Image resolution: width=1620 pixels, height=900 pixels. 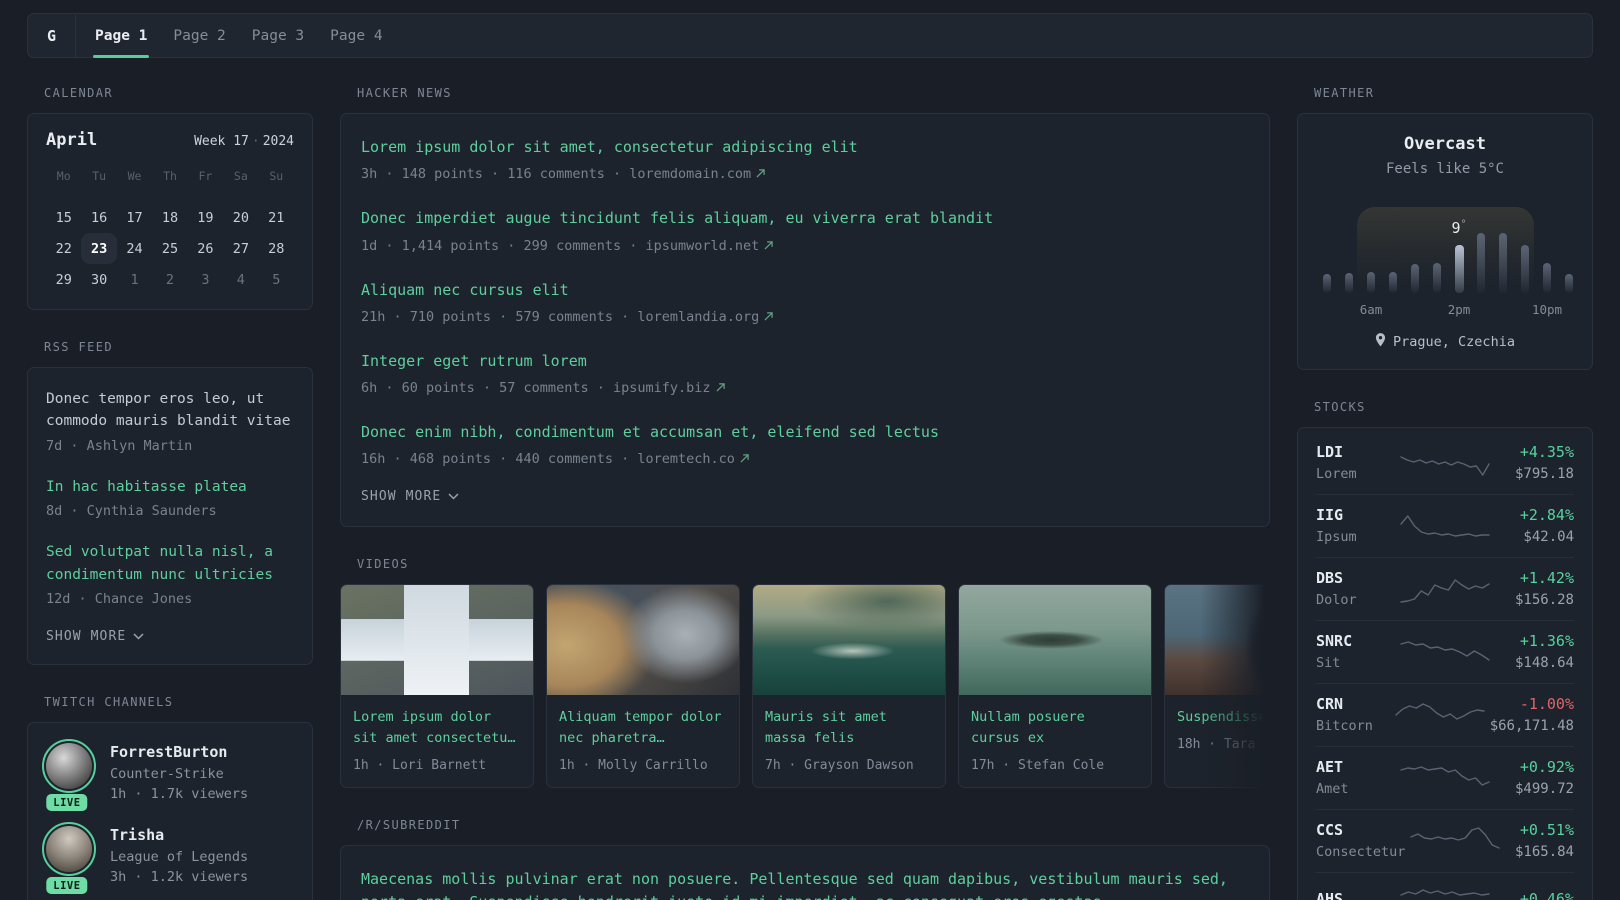 What do you see at coordinates (705, 317) in the screenshot?
I see `hn-story-domain-link: loremlandia.org` at bounding box center [705, 317].